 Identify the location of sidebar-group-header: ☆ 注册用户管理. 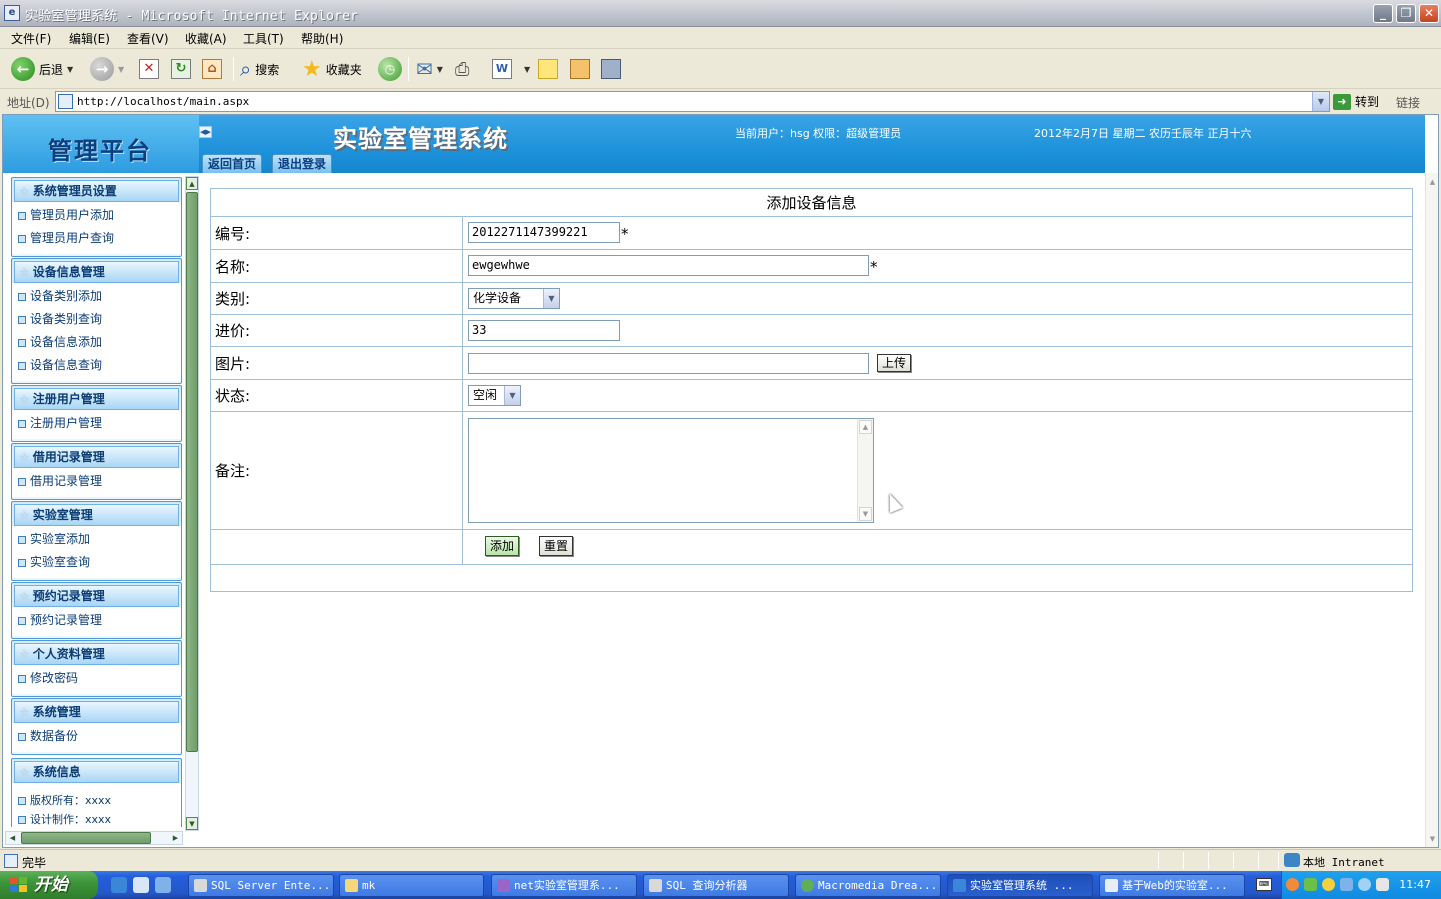
(96, 399).